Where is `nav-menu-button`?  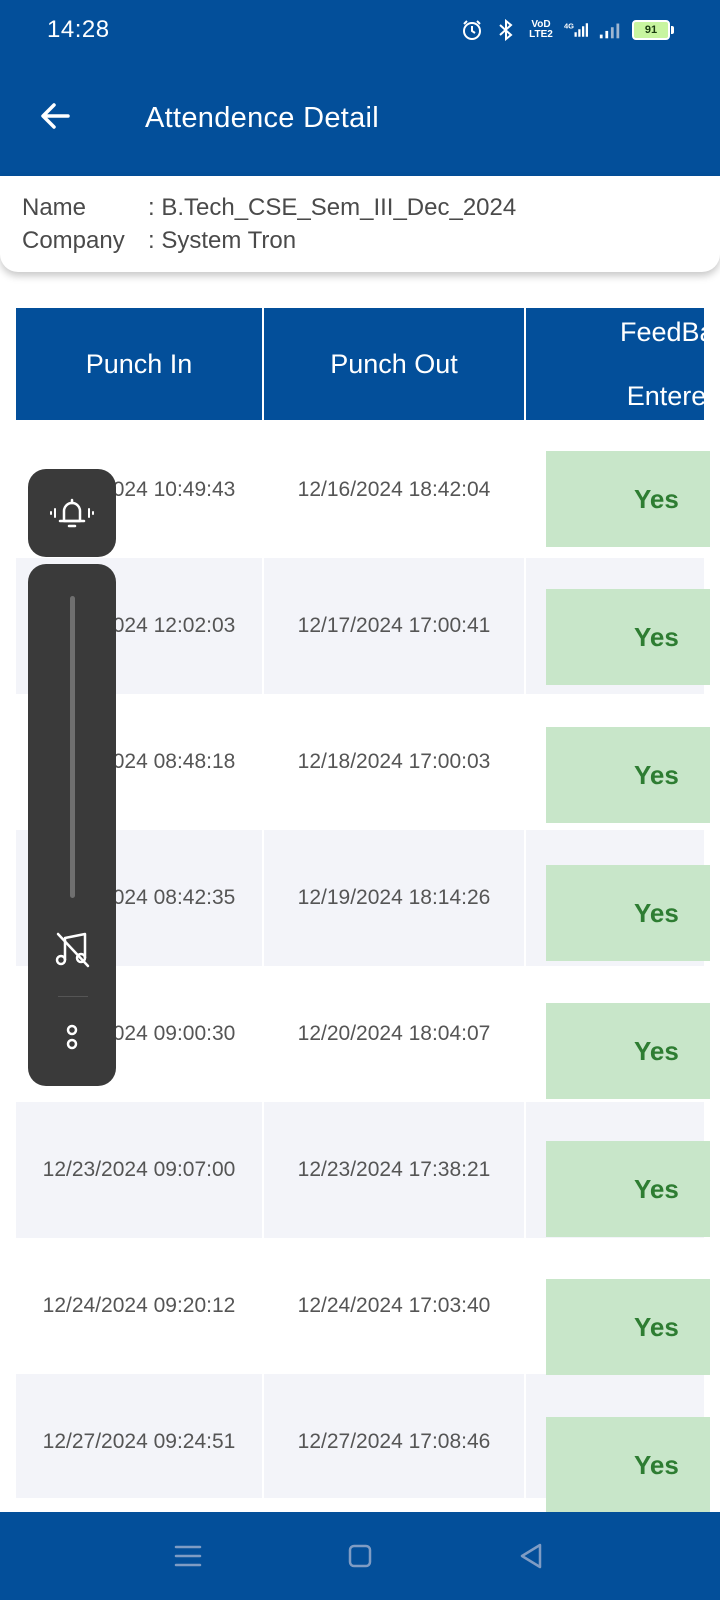 nav-menu-button is located at coordinates (188, 1556).